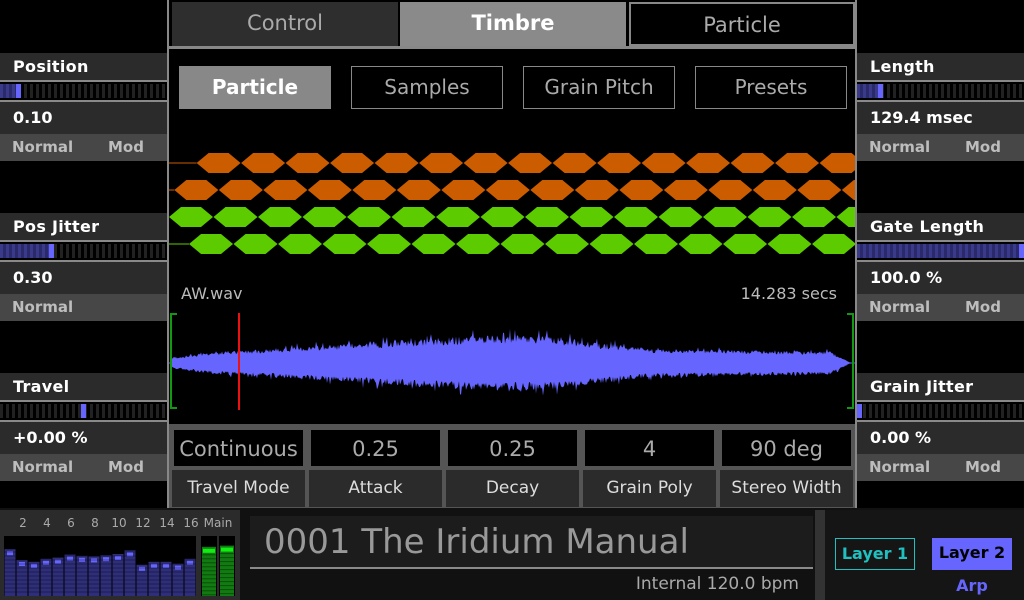 The height and width of the screenshot is (600, 1024). I want to click on param-decay: 0.25 Decay, so click(512, 467).